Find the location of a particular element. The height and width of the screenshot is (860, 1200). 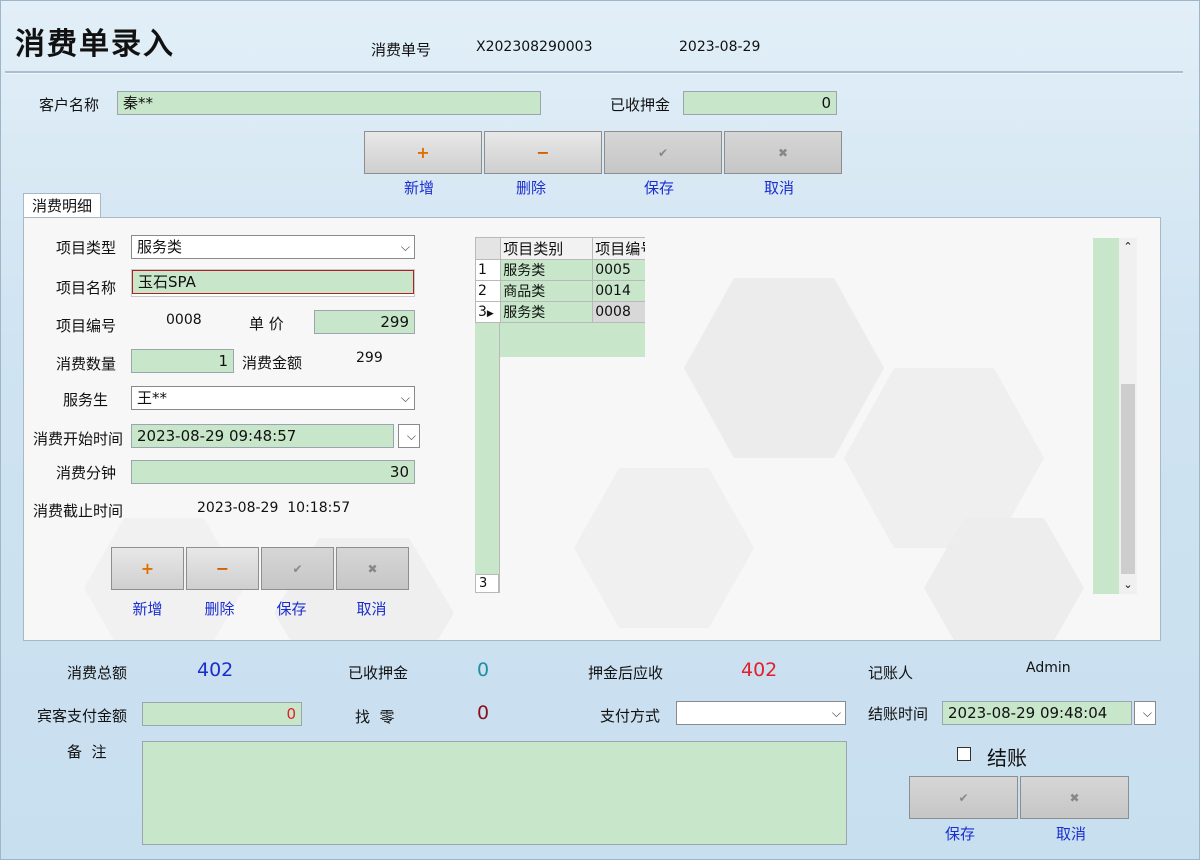

remark-label: 备 注 is located at coordinates (87, 752).